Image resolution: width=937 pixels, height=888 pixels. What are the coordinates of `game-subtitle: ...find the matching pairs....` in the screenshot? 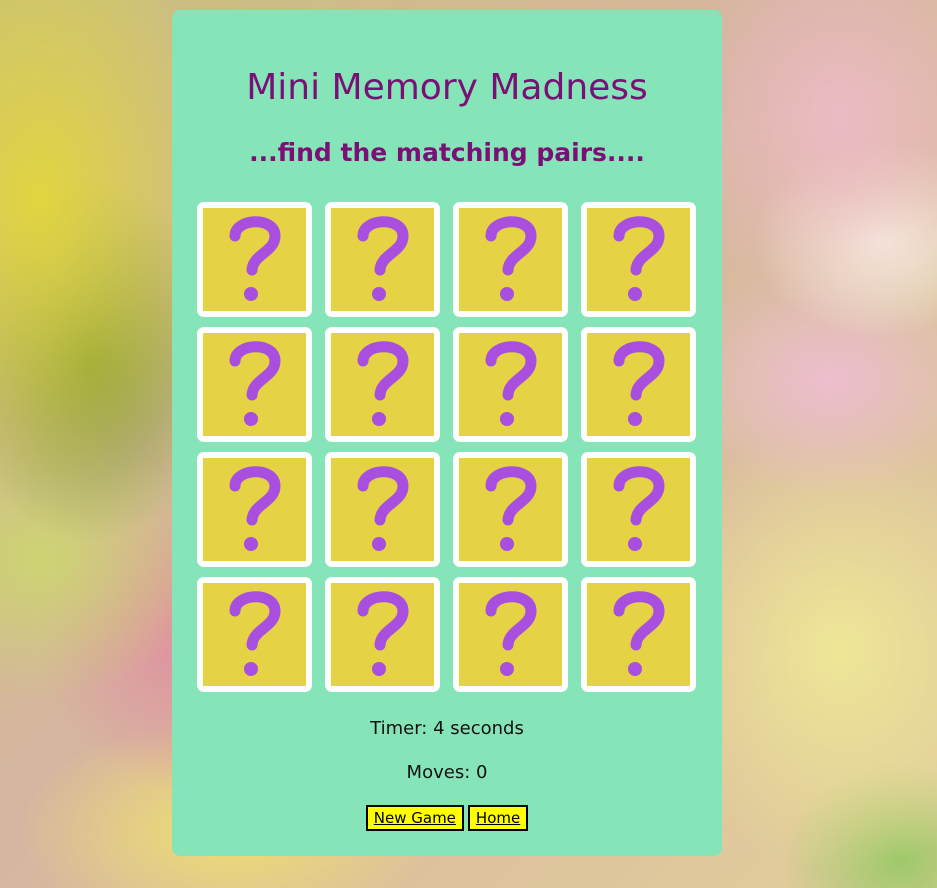 It's located at (447, 152).